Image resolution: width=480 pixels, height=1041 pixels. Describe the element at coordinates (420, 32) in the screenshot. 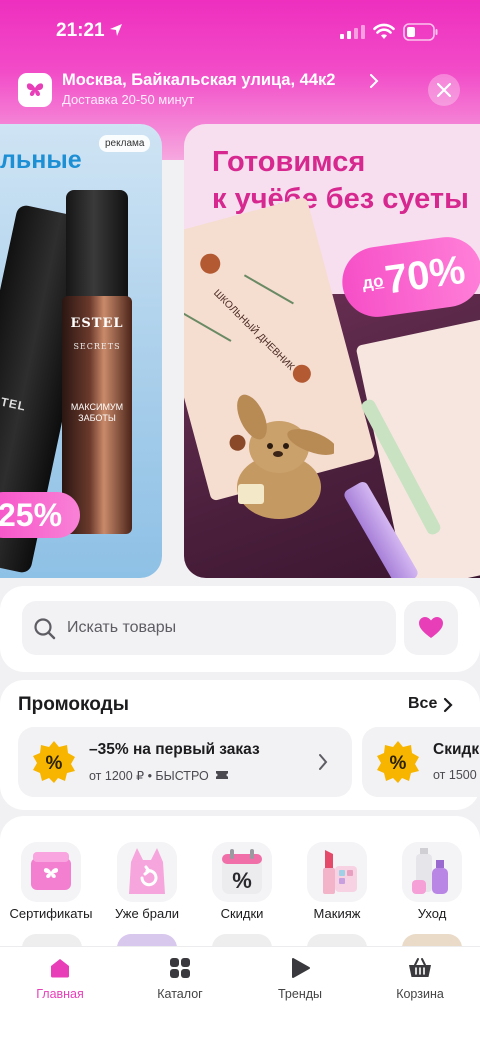

I see `battery-icon` at that location.